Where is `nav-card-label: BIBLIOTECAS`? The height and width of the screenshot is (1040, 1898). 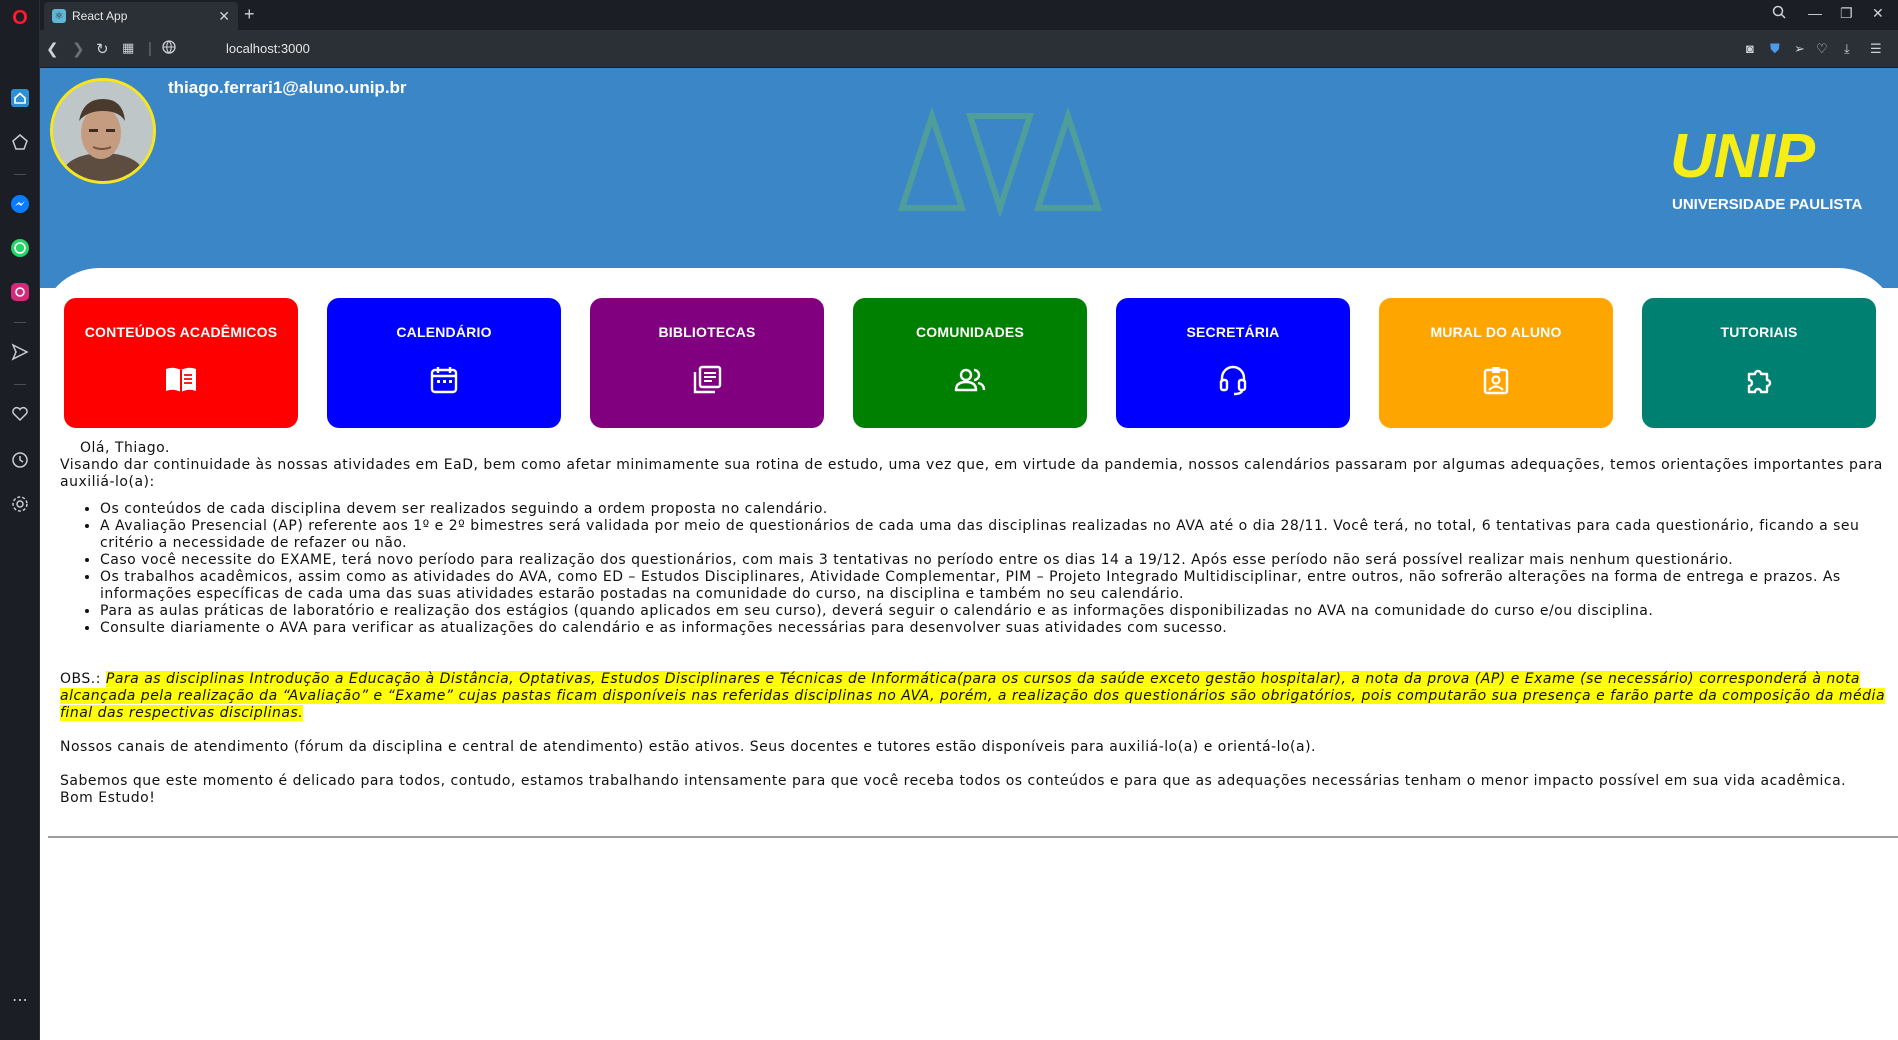 nav-card-label: BIBLIOTECAS is located at coordinates (707, 332).